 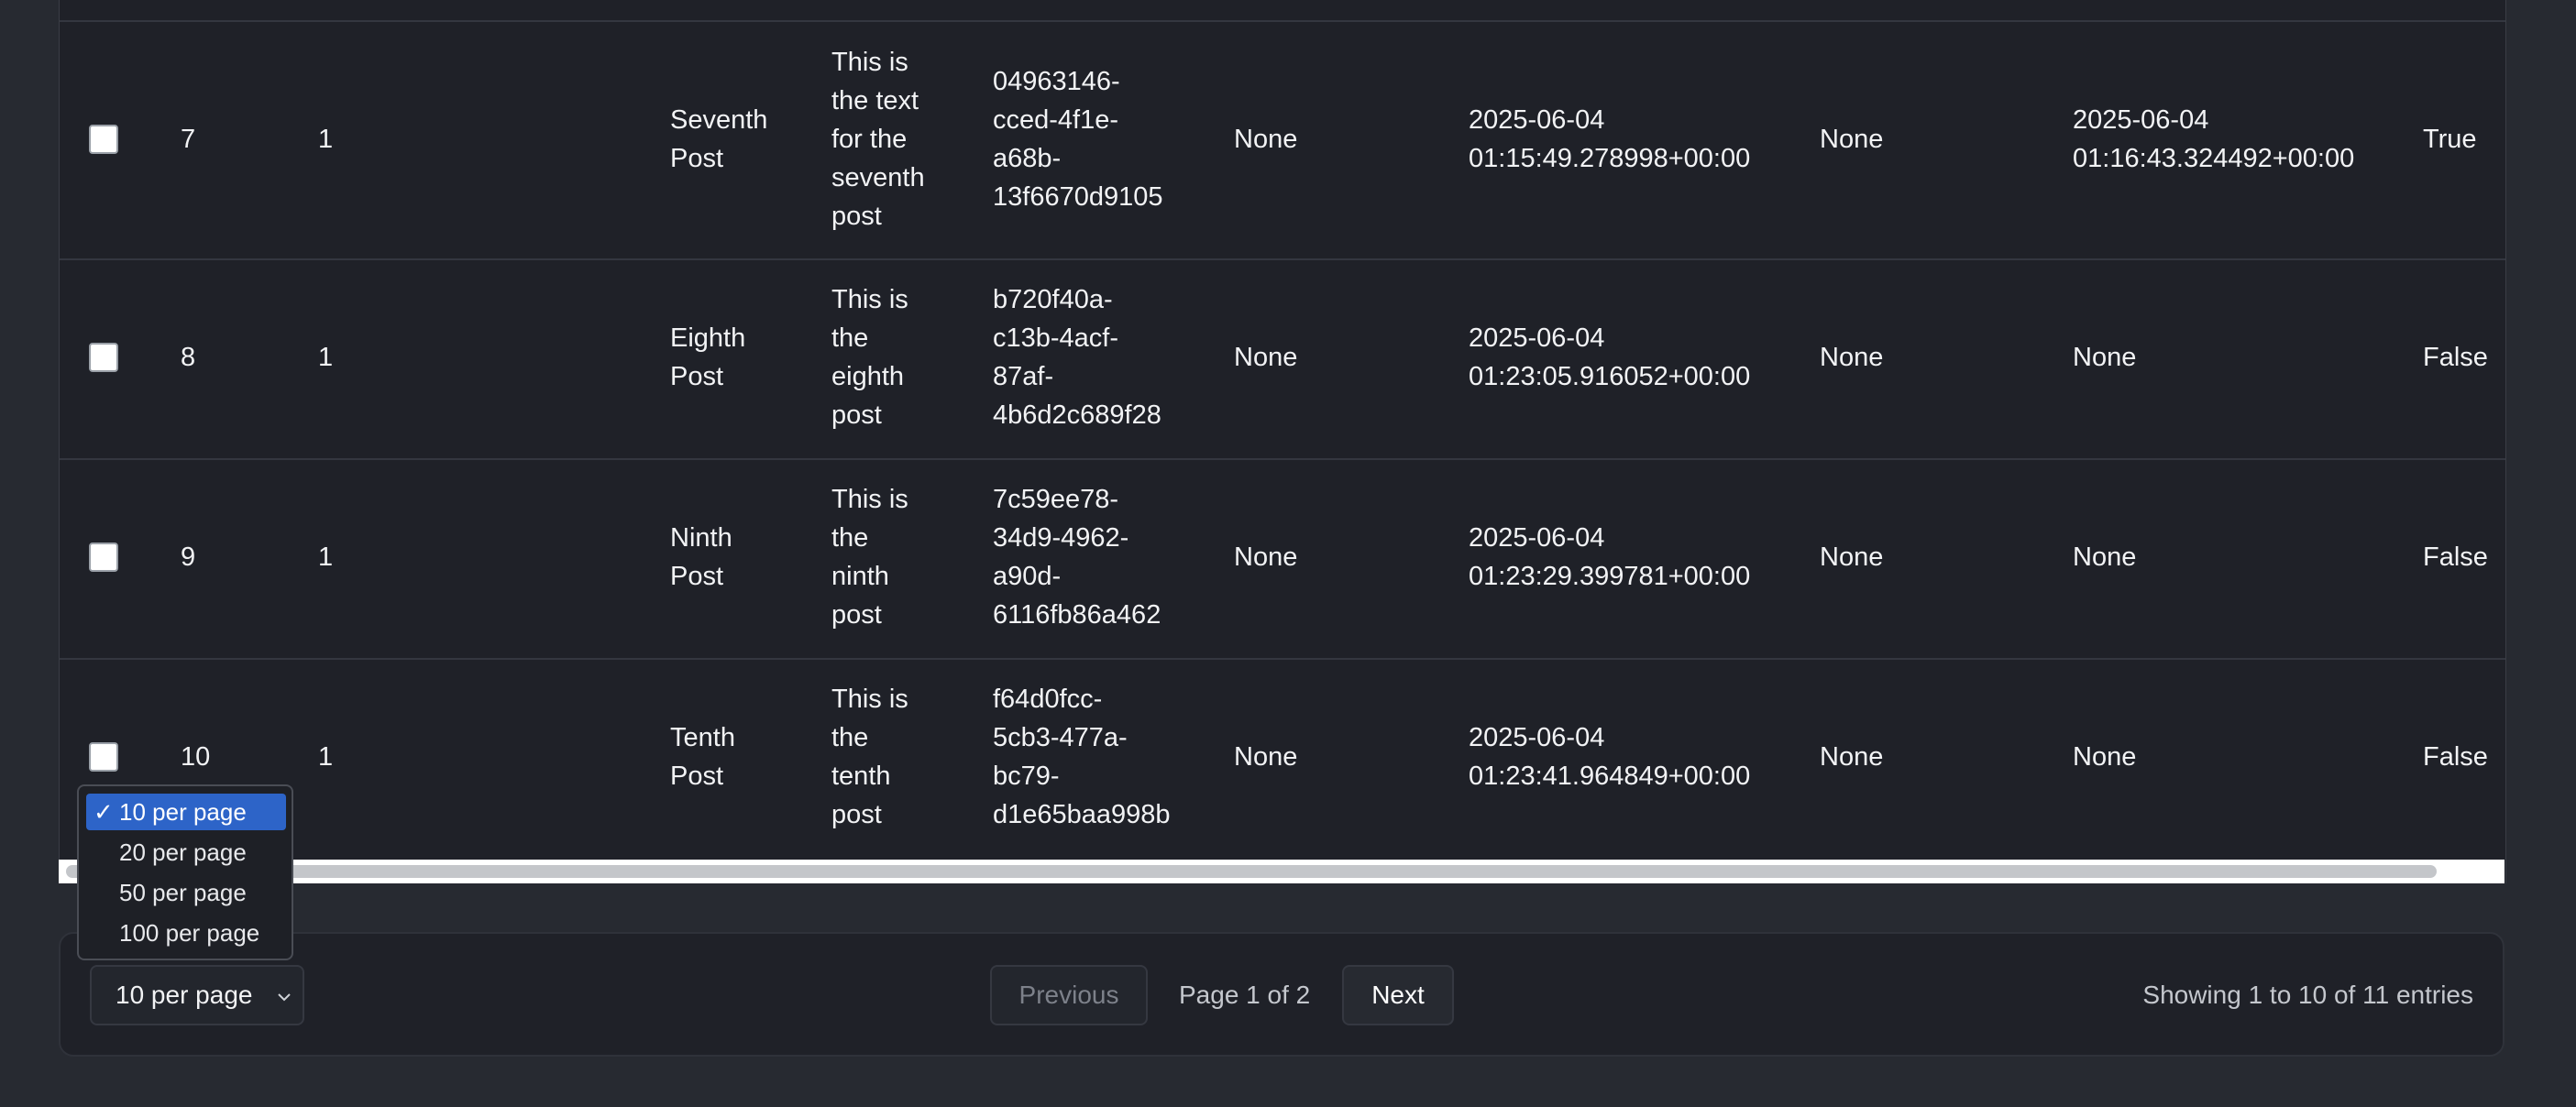 What do you see at coordinates (1078, 139) in the screenshot?
I see `cell-uuid: 04963146- cced-4f1e- a68b- 13f6670d9105` at bounding box center [1078, 139].